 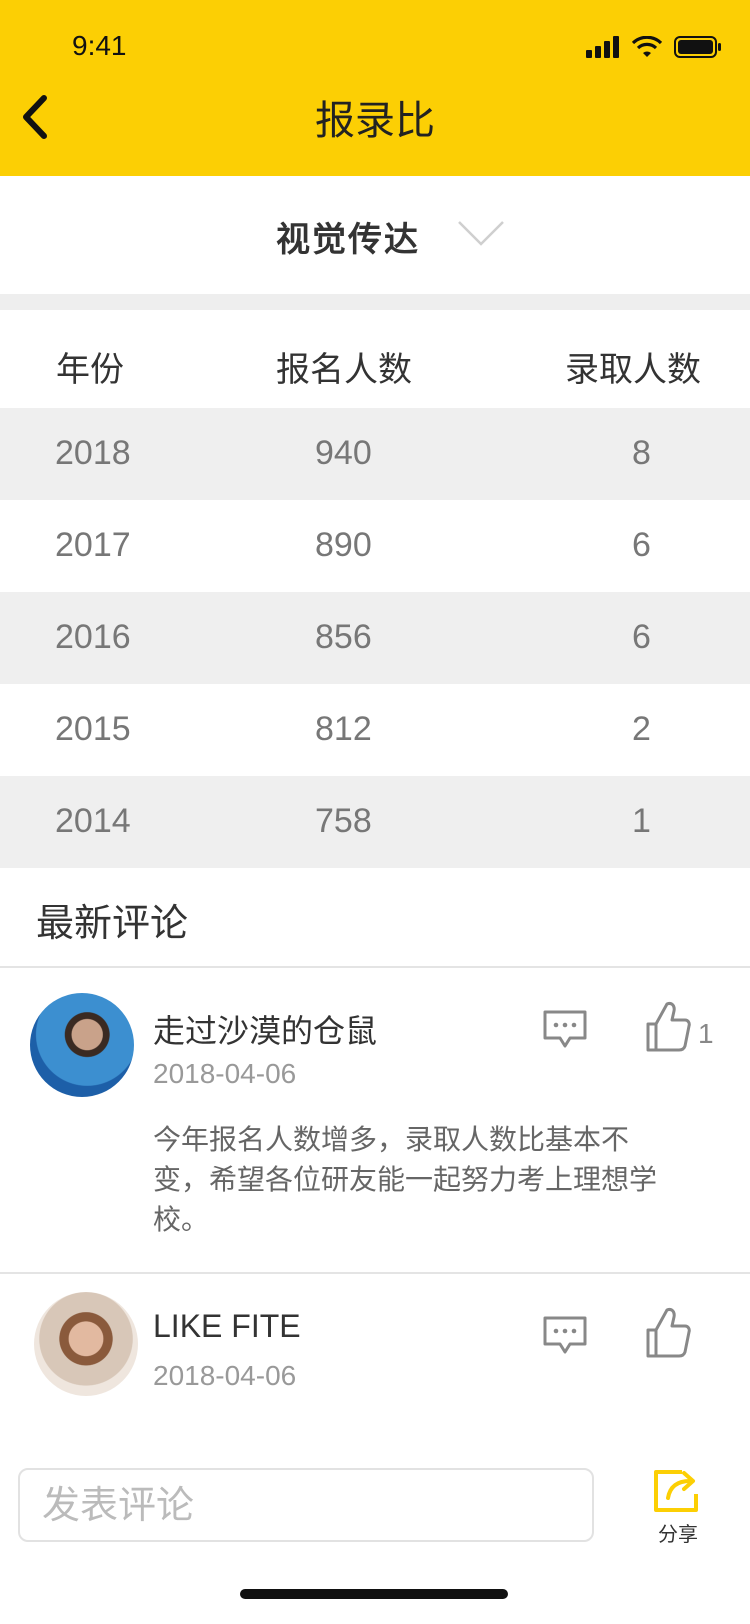 I want to click on share-button: 分享, so click(x=678, y=1507).